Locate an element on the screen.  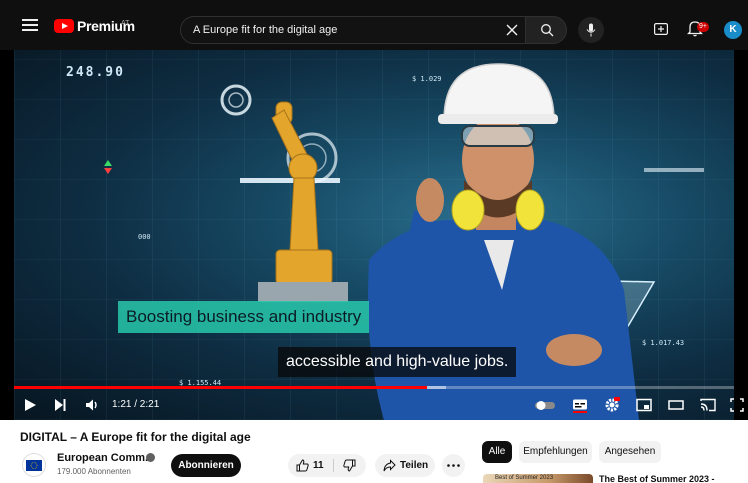
miniplayer-icon is located at coordinates (644, 405).